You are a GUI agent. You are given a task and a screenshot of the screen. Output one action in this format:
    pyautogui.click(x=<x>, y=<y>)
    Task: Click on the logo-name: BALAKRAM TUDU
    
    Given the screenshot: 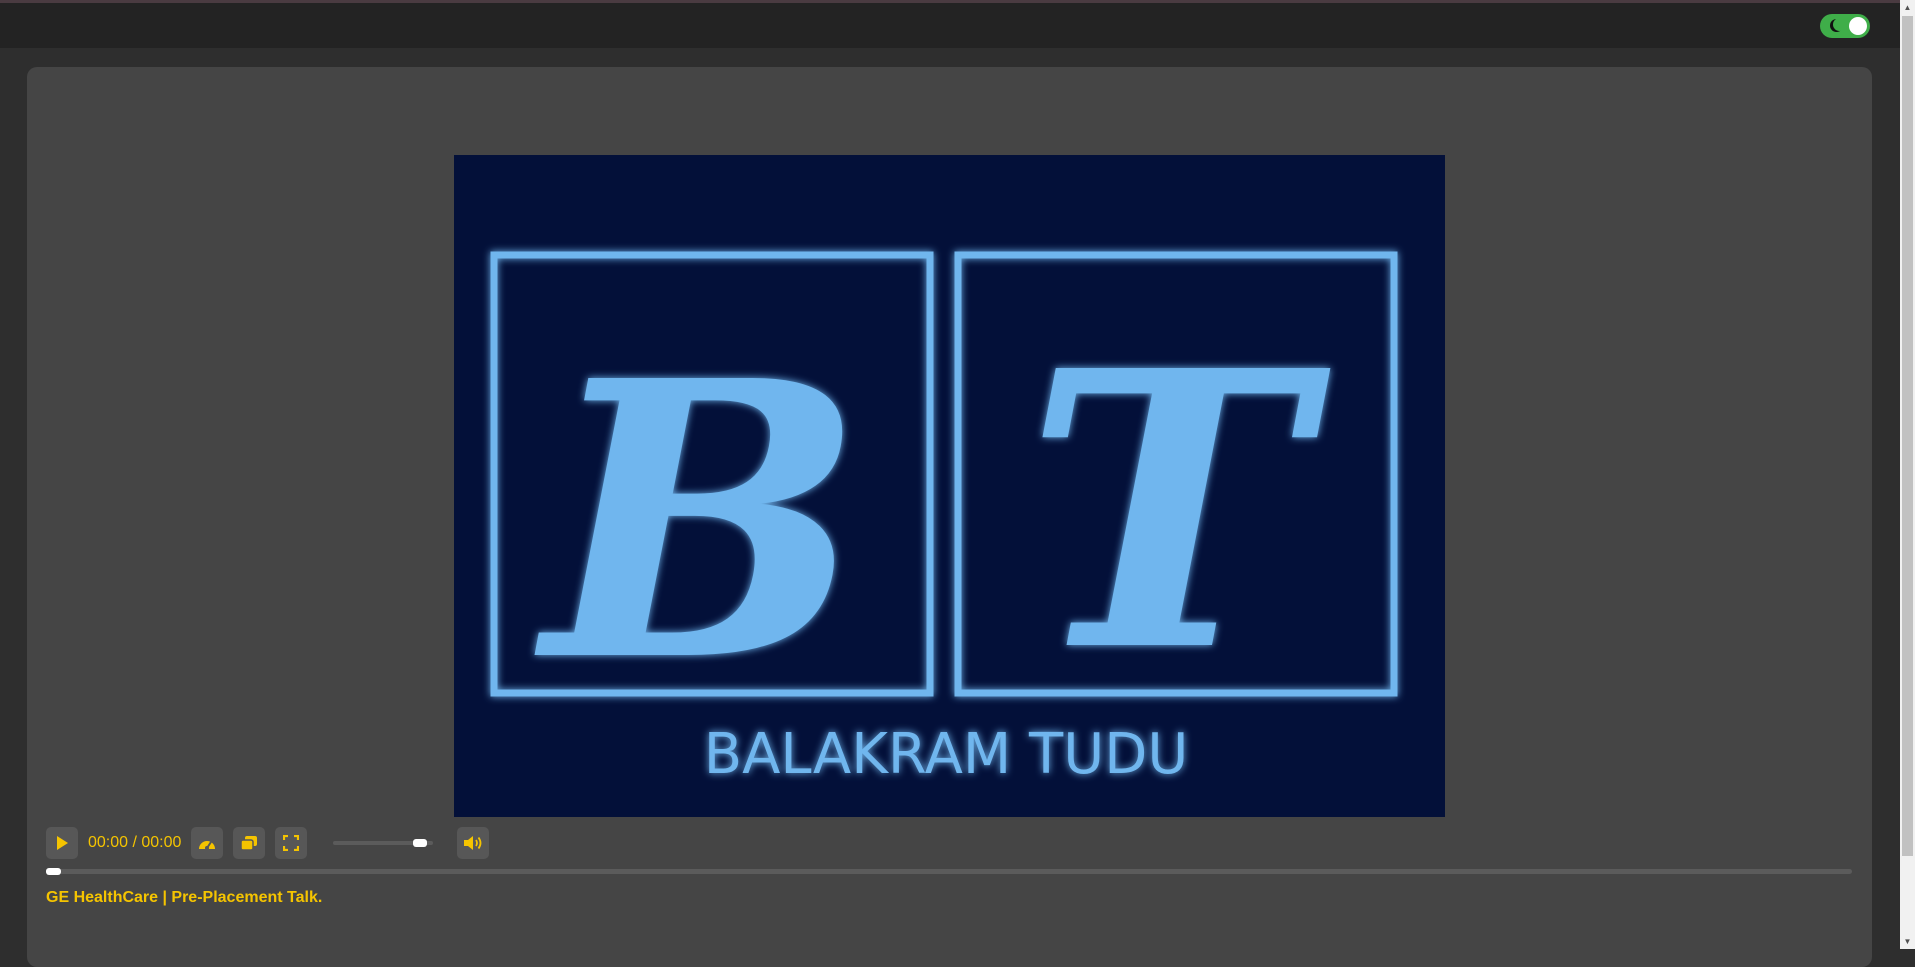 What is the action you would take?
    pyautogui.click(x=946, y=754)
    